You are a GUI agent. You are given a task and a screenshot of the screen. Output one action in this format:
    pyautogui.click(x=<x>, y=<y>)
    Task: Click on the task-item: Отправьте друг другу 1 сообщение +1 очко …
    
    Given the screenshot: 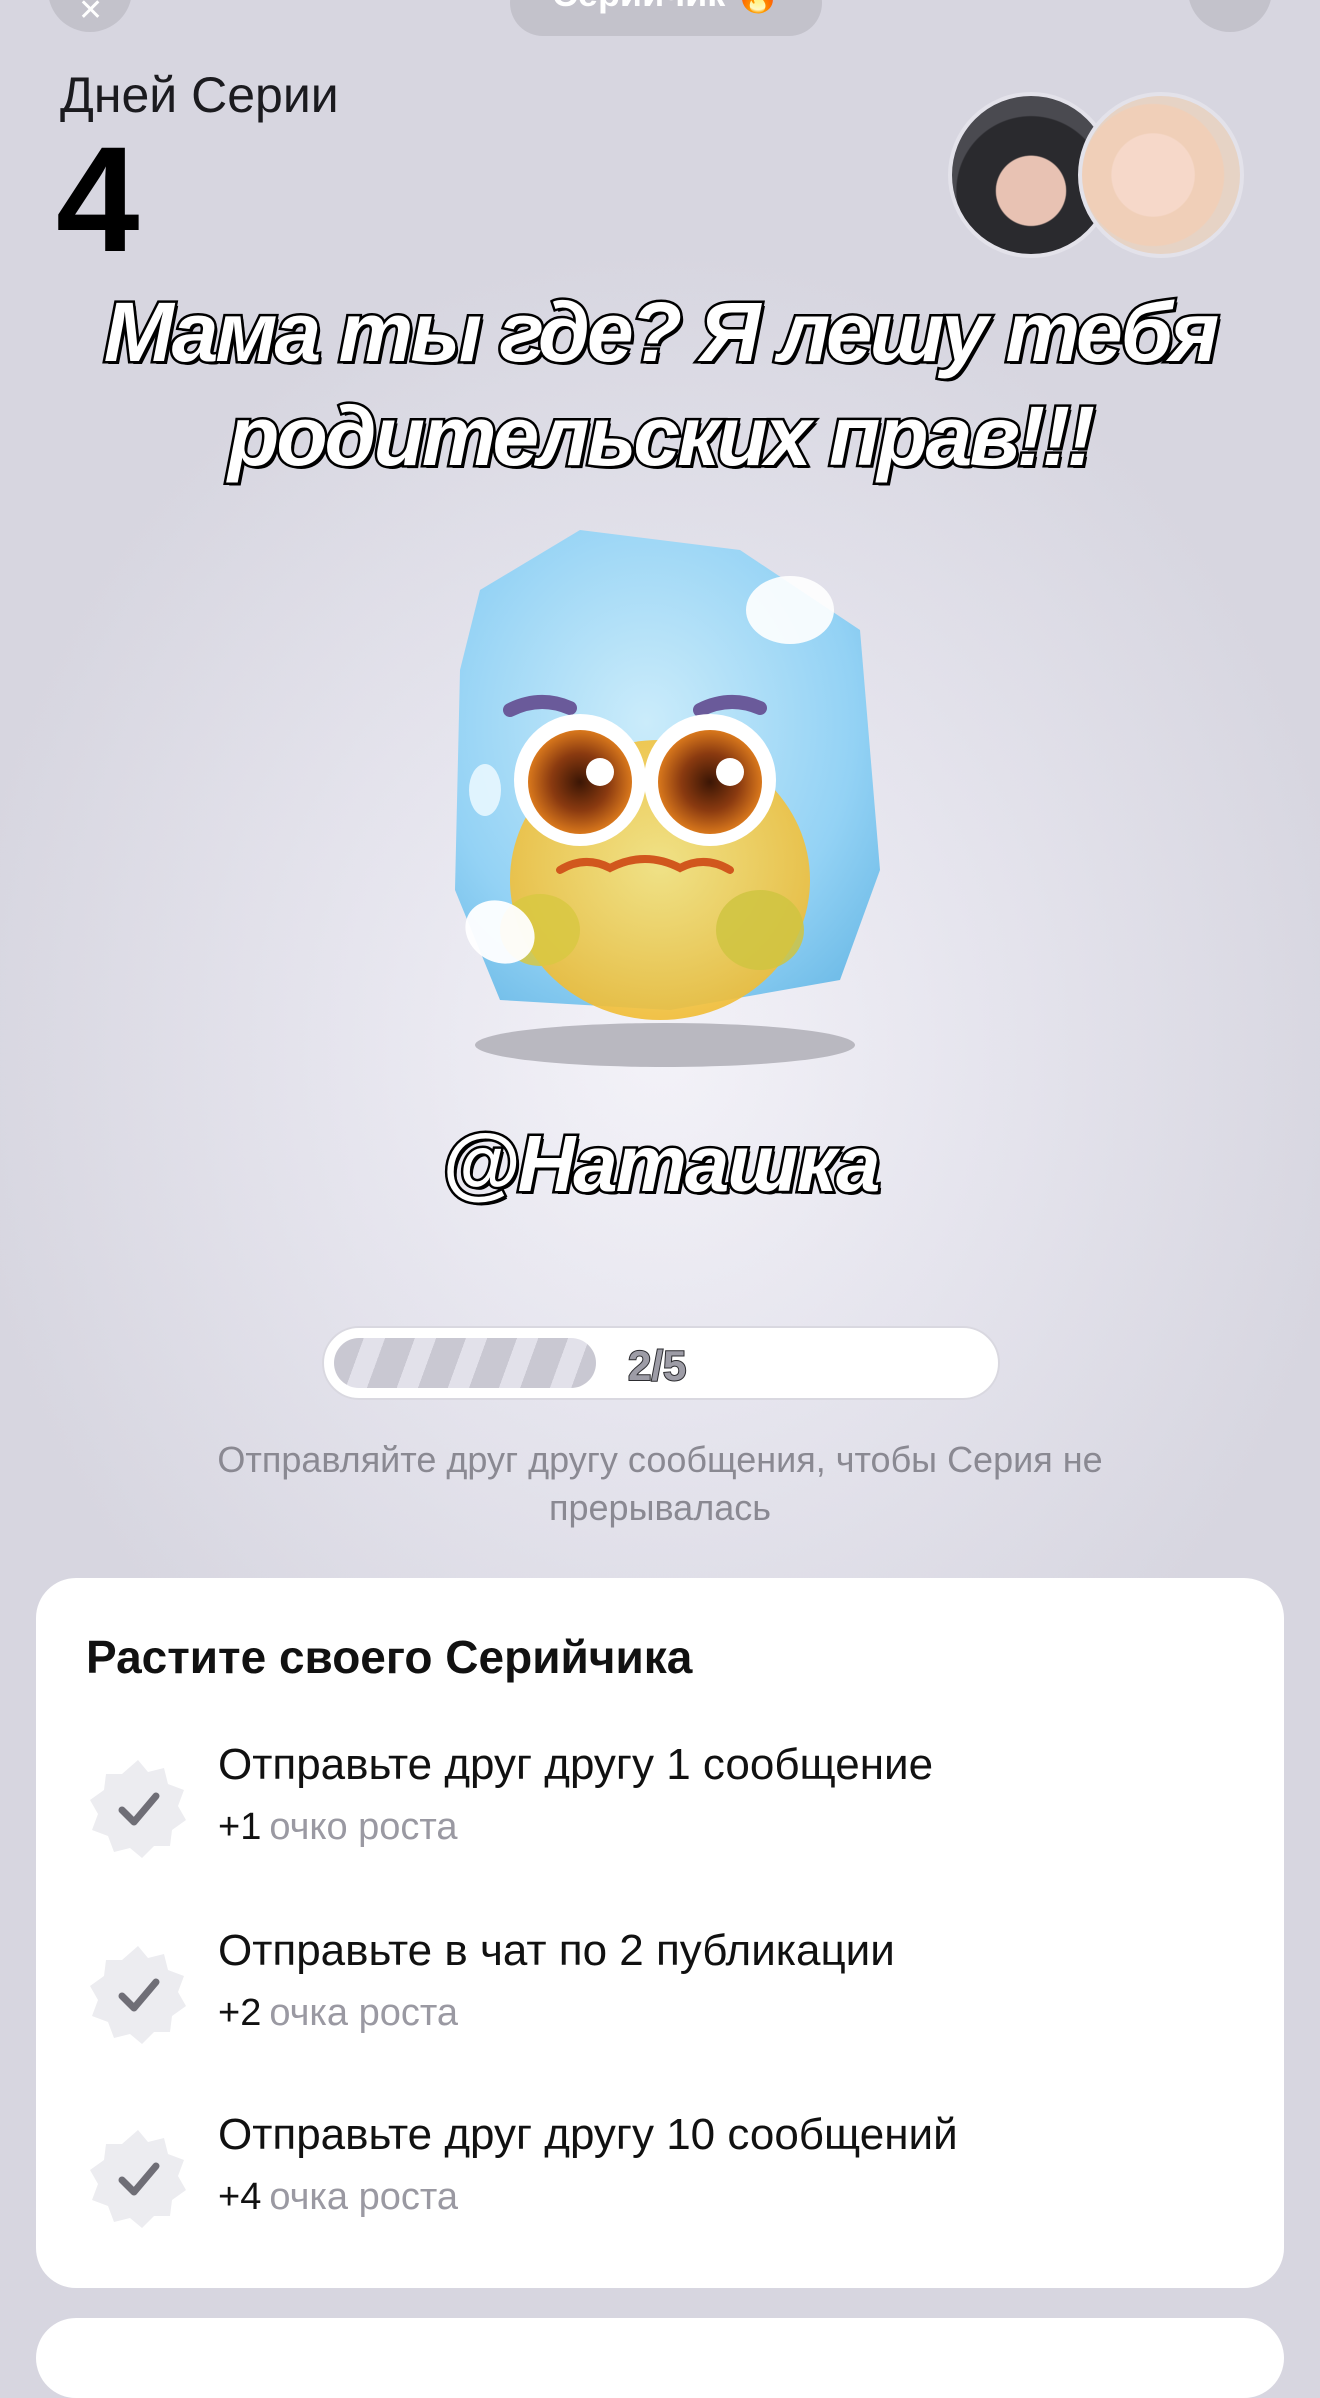 What is the action you would take?
    pyautogui.click(x=661, y=1805)
    